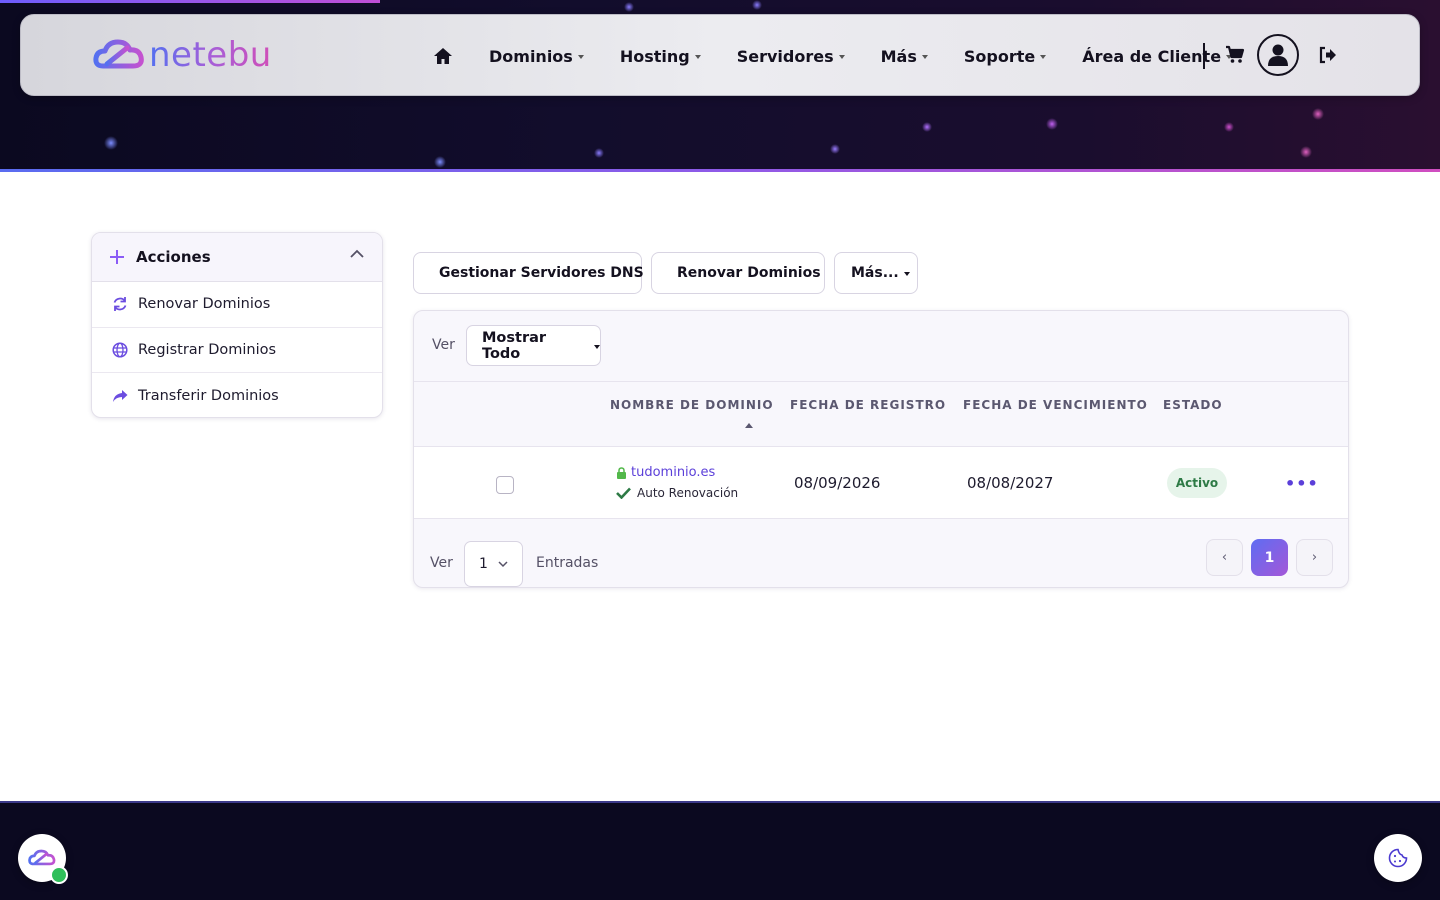 This screenshot has width=1440, height=900. What do you see at coordinates (59, 875) in the screenshot?
I see `whatsapp-icon` at bounding box center [59, 875].